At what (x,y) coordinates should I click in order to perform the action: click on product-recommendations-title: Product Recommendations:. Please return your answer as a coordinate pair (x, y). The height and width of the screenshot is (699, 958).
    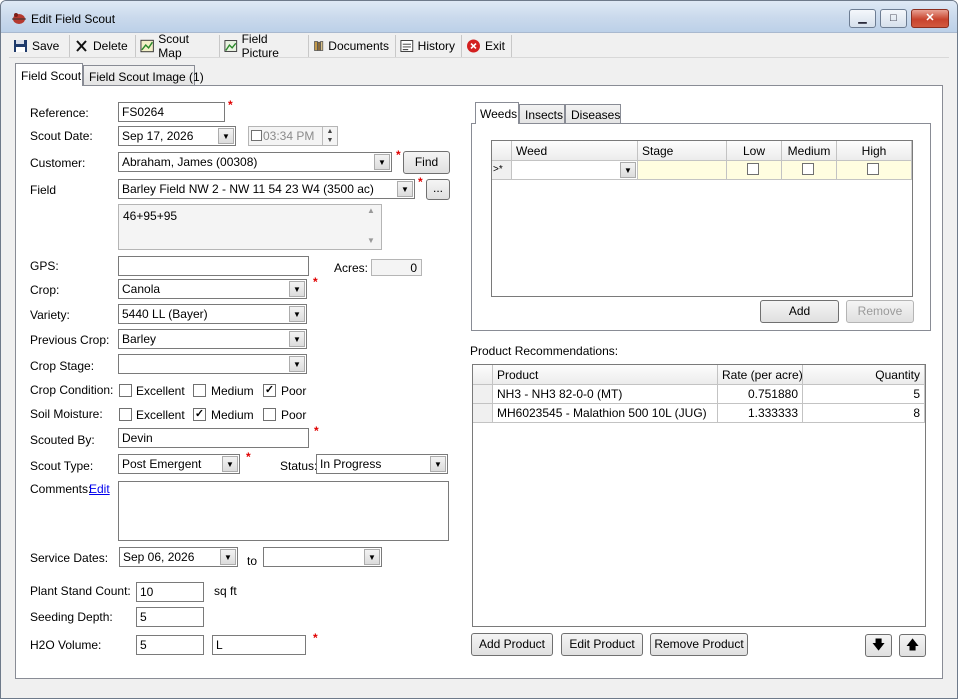
    Looking at the image, I should click on (544, 351).